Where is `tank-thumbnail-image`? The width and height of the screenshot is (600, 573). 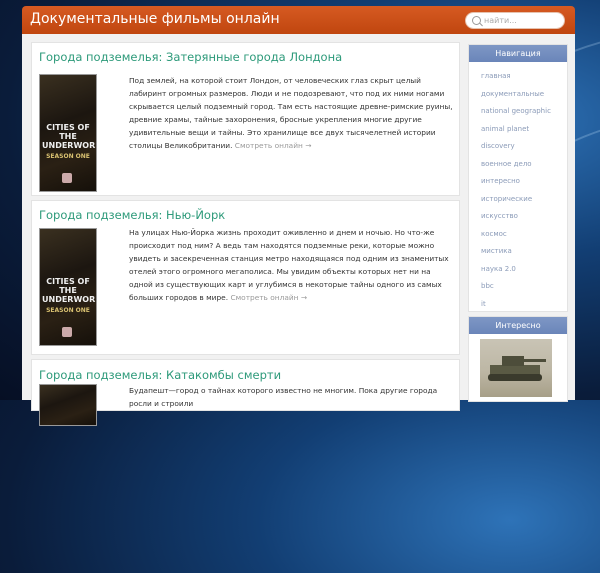
tank-thumbnail-image is located at coordinates (516, 368).